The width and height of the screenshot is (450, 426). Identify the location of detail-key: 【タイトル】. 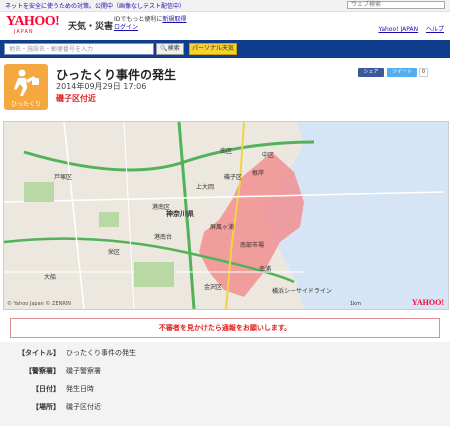
(39, 353).